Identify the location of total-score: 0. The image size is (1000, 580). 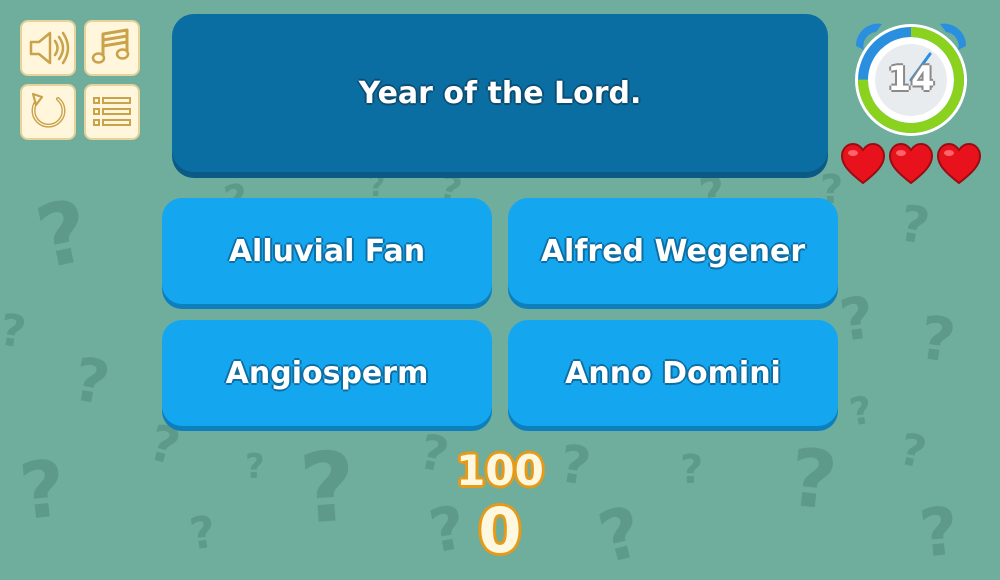
(500, 530).